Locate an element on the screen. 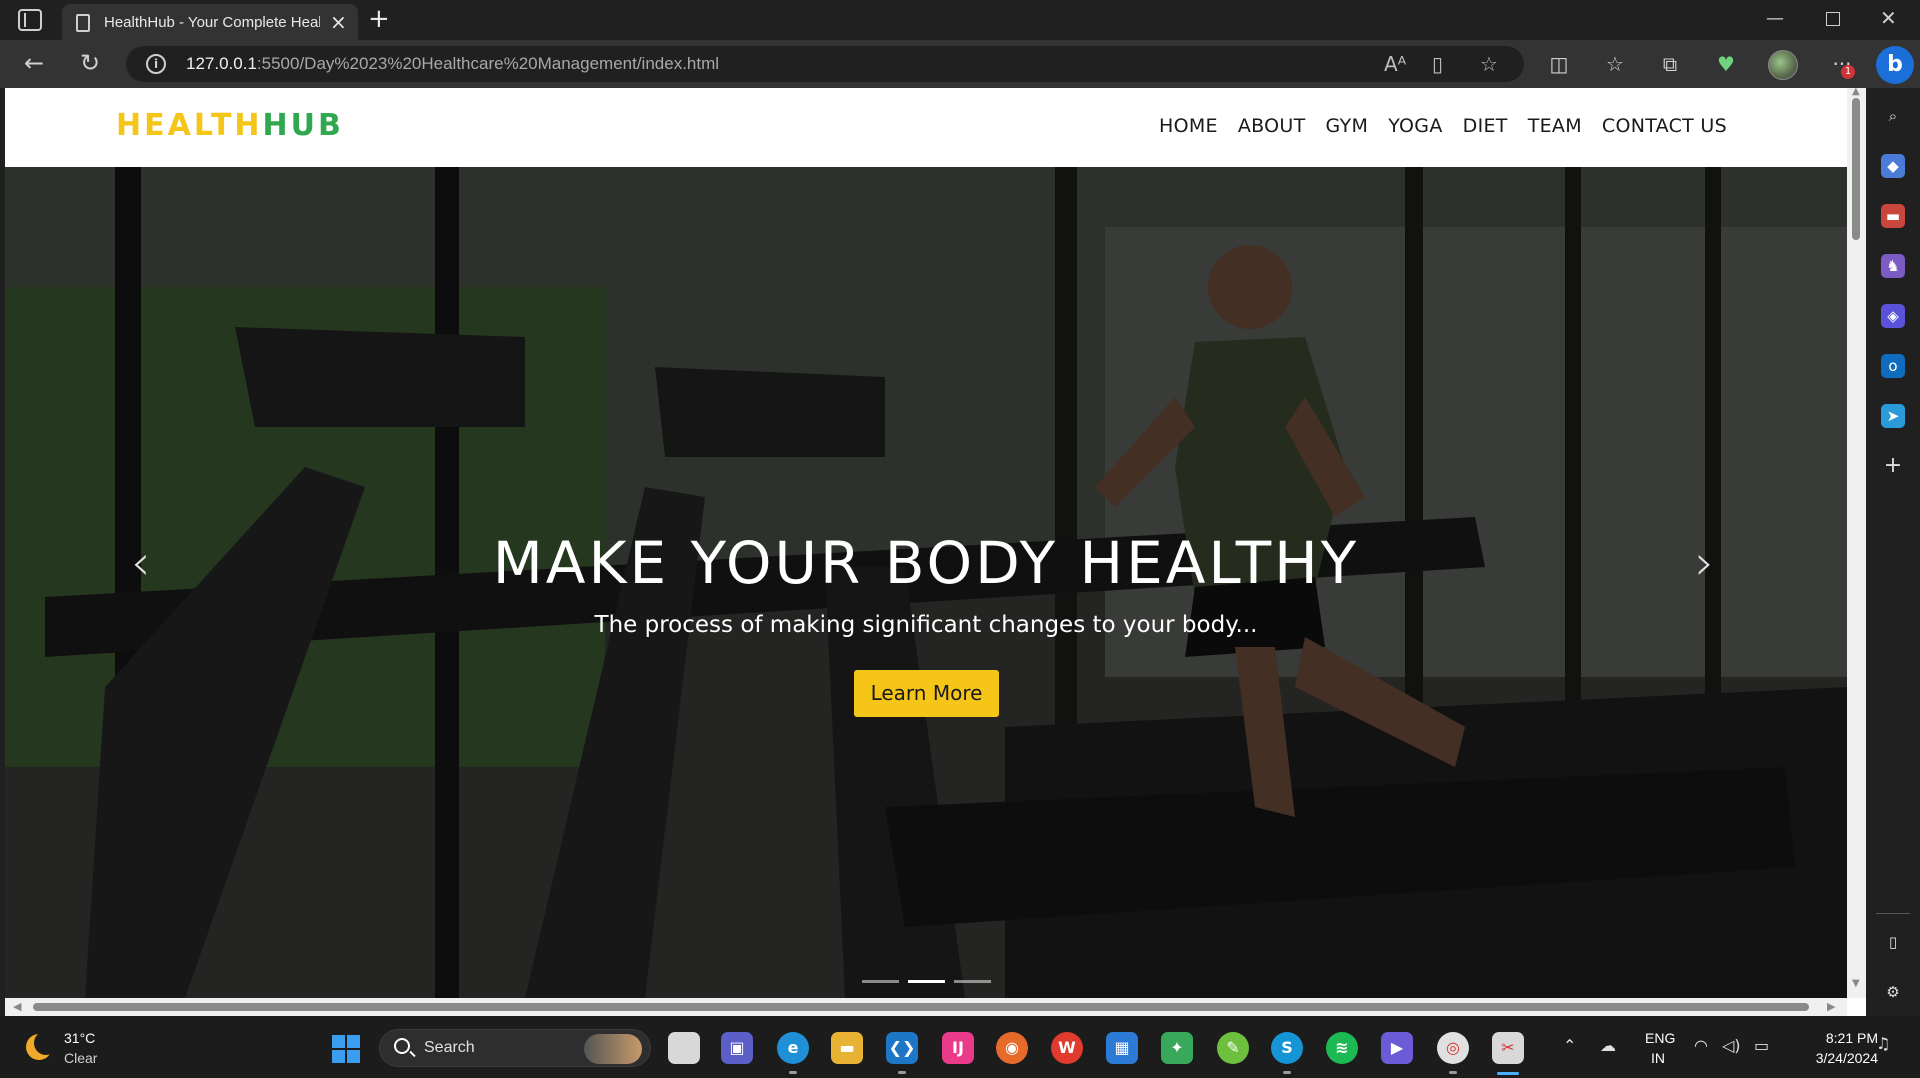 The height and width of the screenshot is (1078, 1920). copilot-icon: ◈ is located at coordinates (1893, 316).